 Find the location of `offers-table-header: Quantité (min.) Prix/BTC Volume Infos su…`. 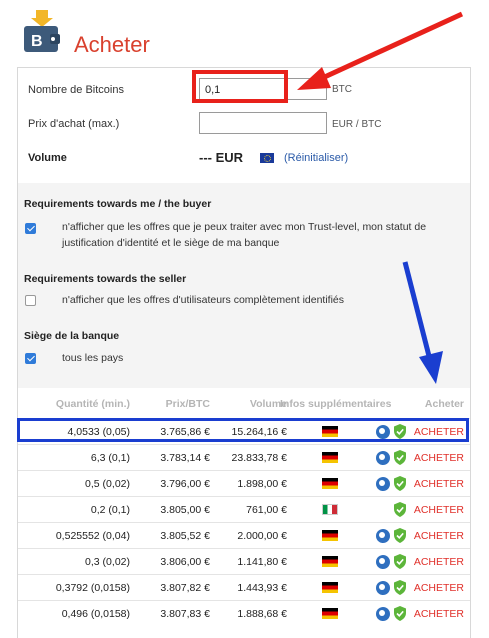

offers-table-header: Quantité (min.) Prix/BTC Volume Infos su… is located at coordinates (244, 403).